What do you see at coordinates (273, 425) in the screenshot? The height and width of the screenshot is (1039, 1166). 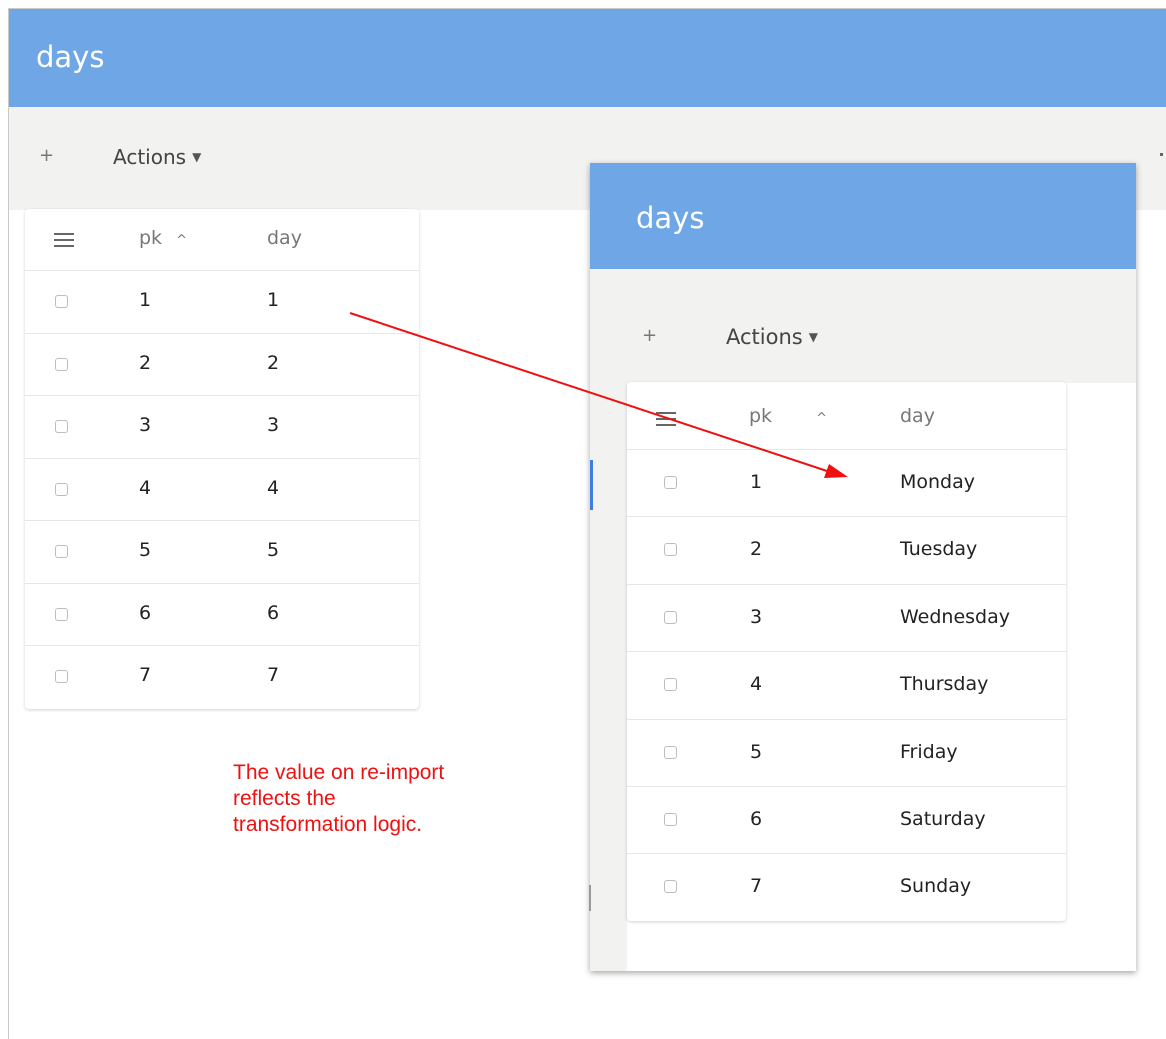 I see `cell-day: 3` at bounding box center [273, 425].